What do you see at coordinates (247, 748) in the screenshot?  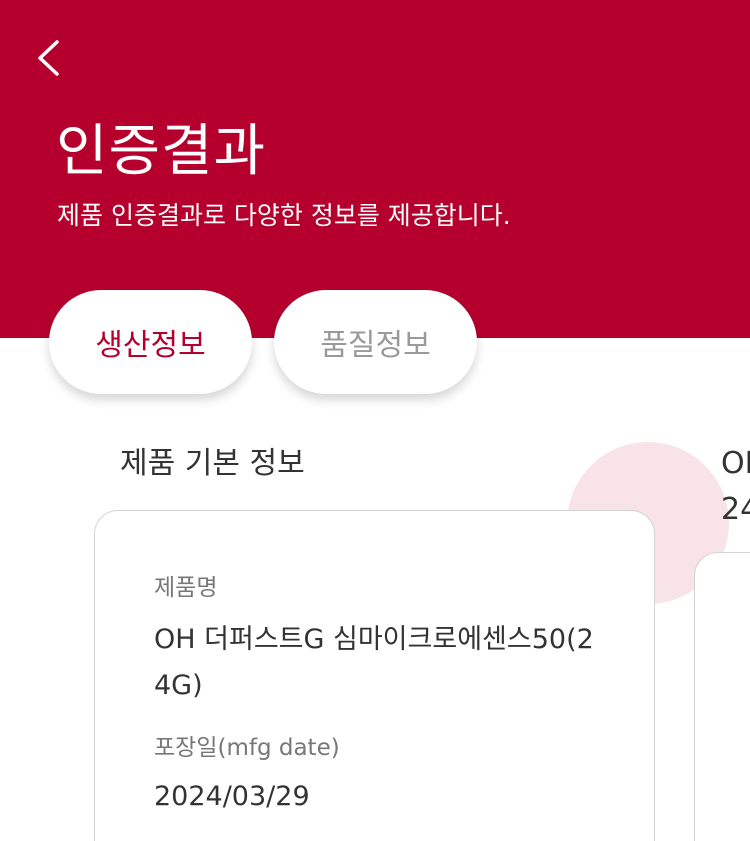 I see `packaging-date-label: 포장일(mfg date)` at bounding box center [247, 748].